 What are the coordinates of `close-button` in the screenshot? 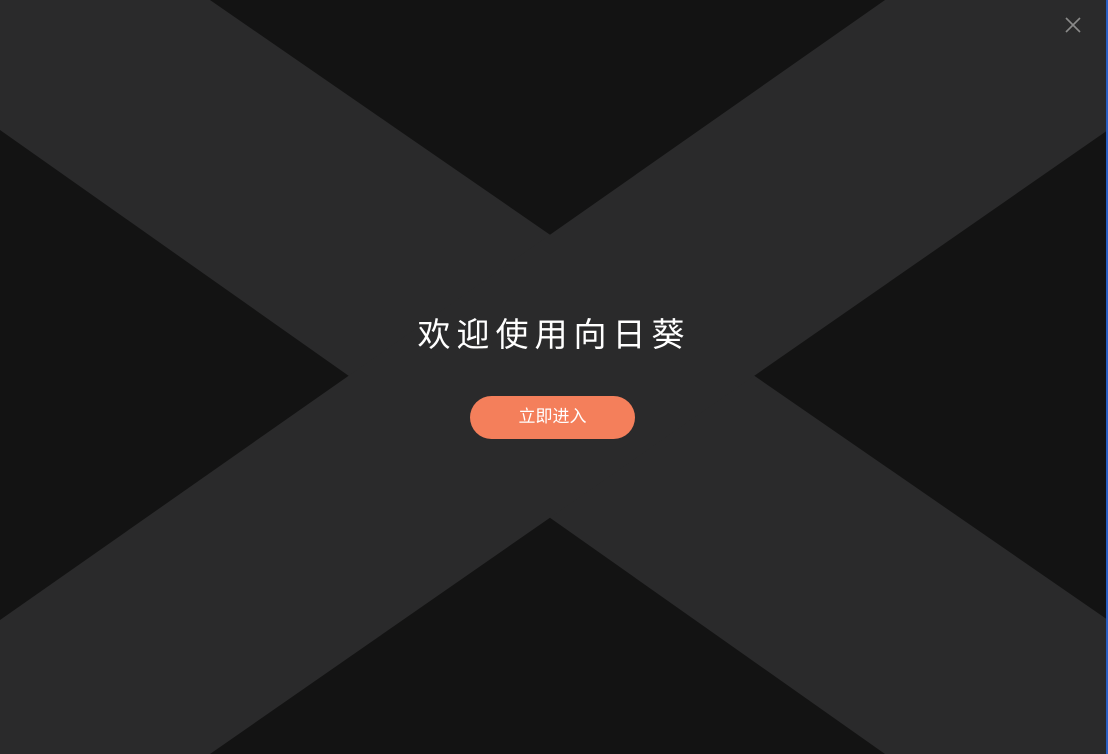 It's located at (1073, 25).